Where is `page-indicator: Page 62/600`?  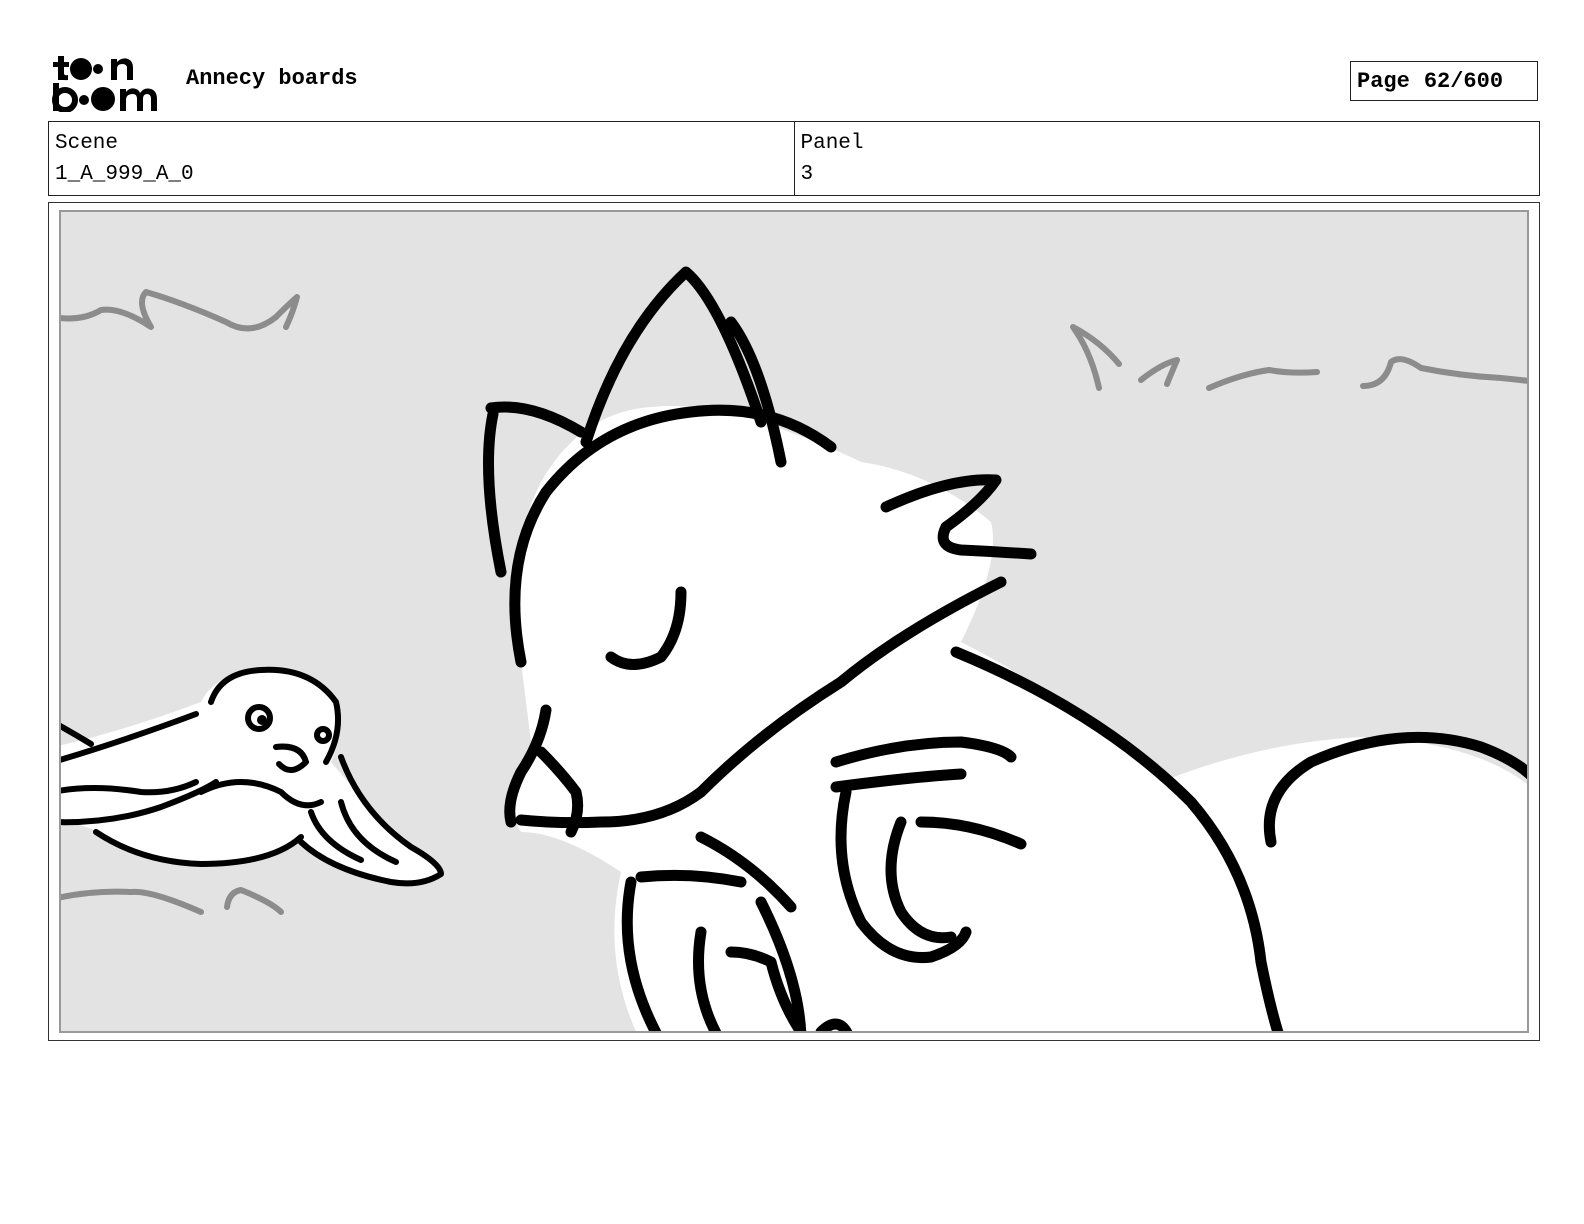
page-indicator: Page 62/600 is located at coordinates (1444, 81).